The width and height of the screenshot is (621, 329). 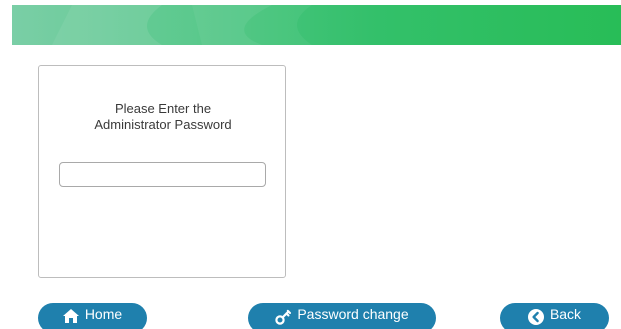 What do you see at coordinates (70, 317) in the screenshot?
I see `home-icon` at bounding box center [70, 317].